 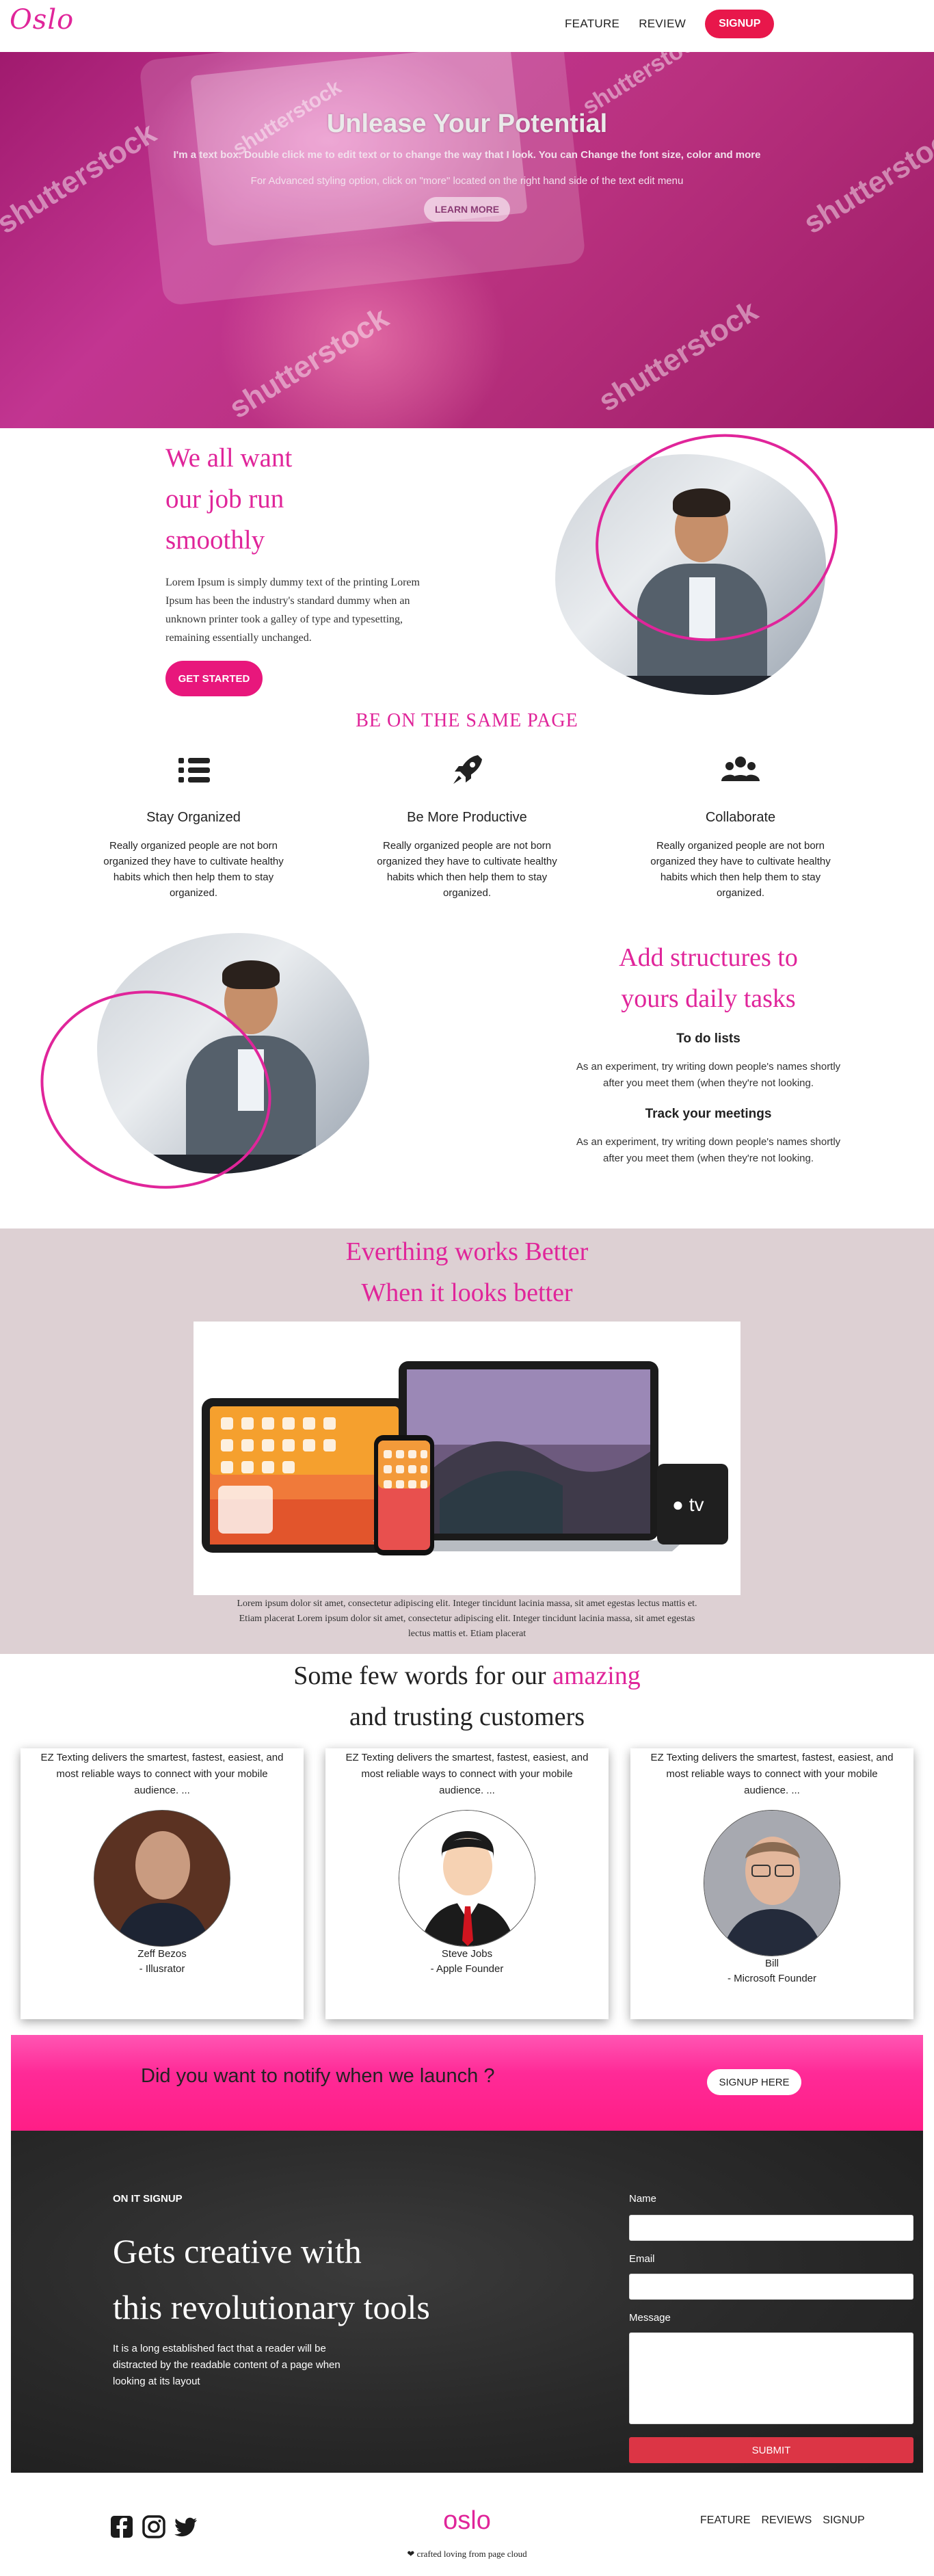 What do you see at coordinates (467, 817) in the screenshot?
I see `feature-title: Be More Productive` at bounding box center [467, 817].